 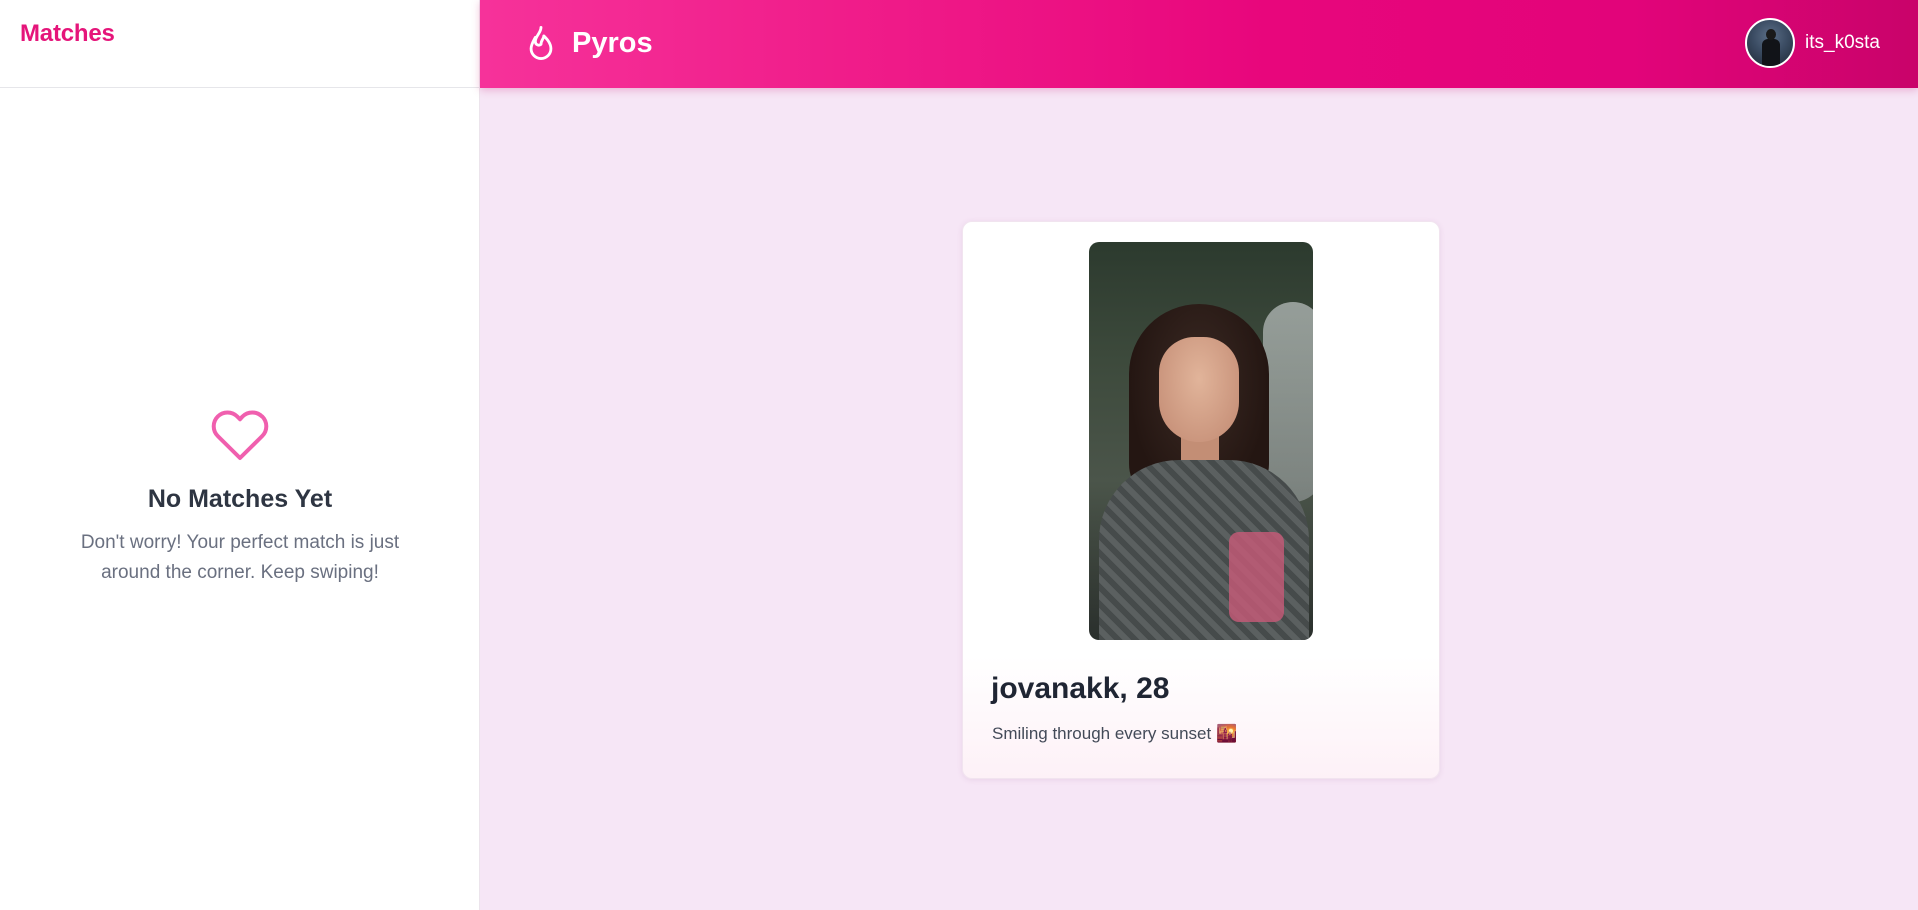 What do you see at coordinates (1256, 577) in the screenshot?
I see `photo-shirt-print` at bounding box center [1256, 577].